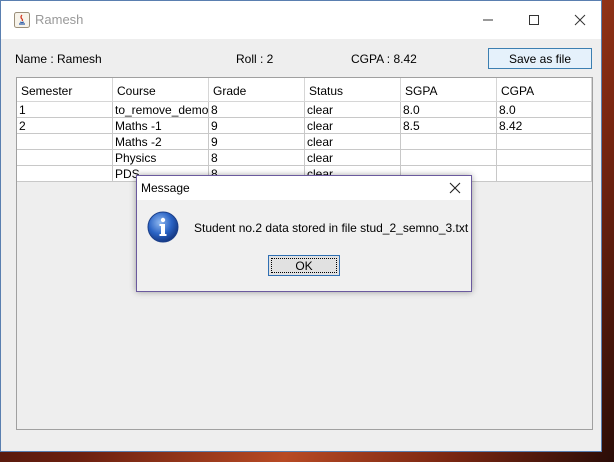  Describe the element at coordinates (449, 110) in the screenshot. I see `cell-sgpa: 8.0` at that location.